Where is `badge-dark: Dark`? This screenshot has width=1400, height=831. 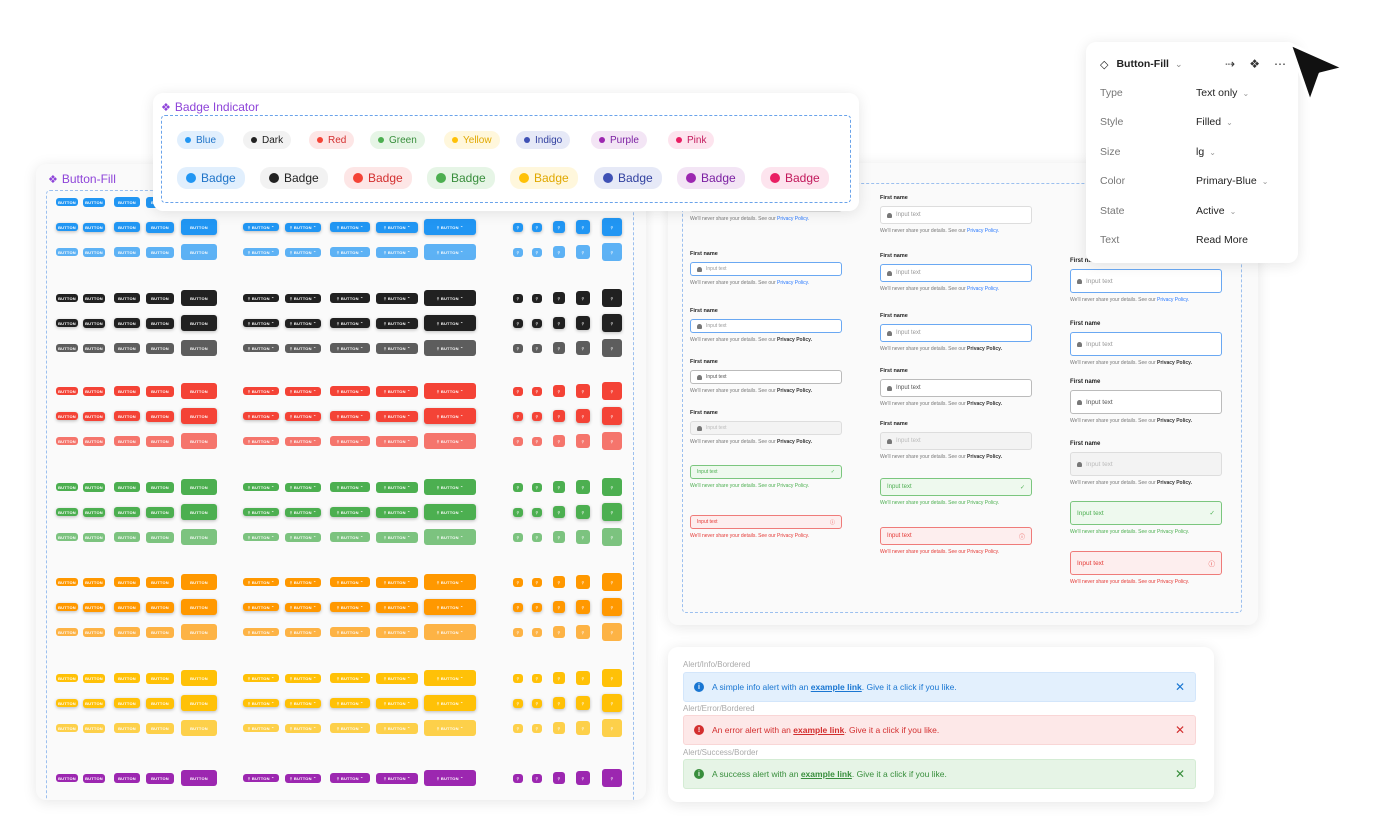
badge-dark: Dark is located at coordinates (267, 140).